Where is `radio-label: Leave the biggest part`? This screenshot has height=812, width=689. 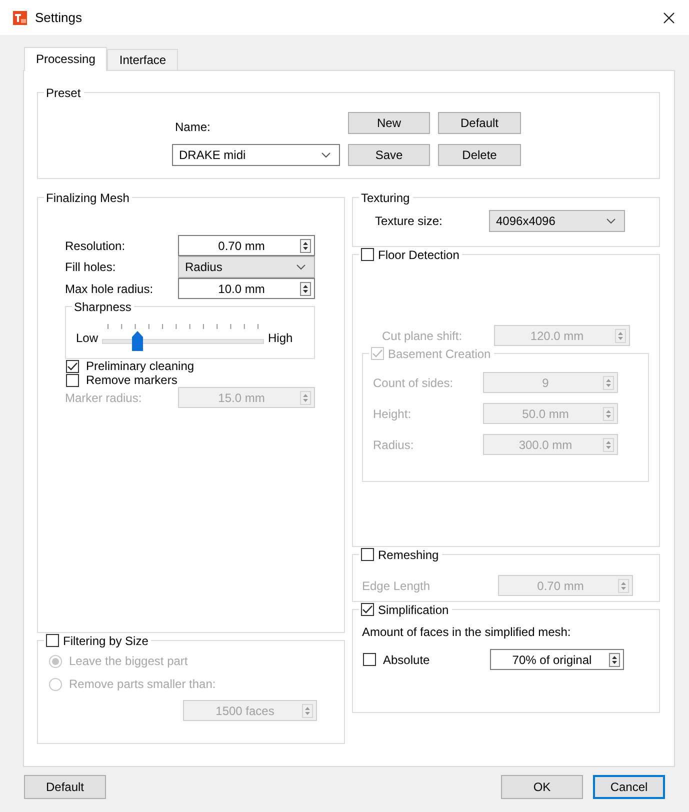
radio-label: Leave the biggest part is located at coordinates (128, 661).